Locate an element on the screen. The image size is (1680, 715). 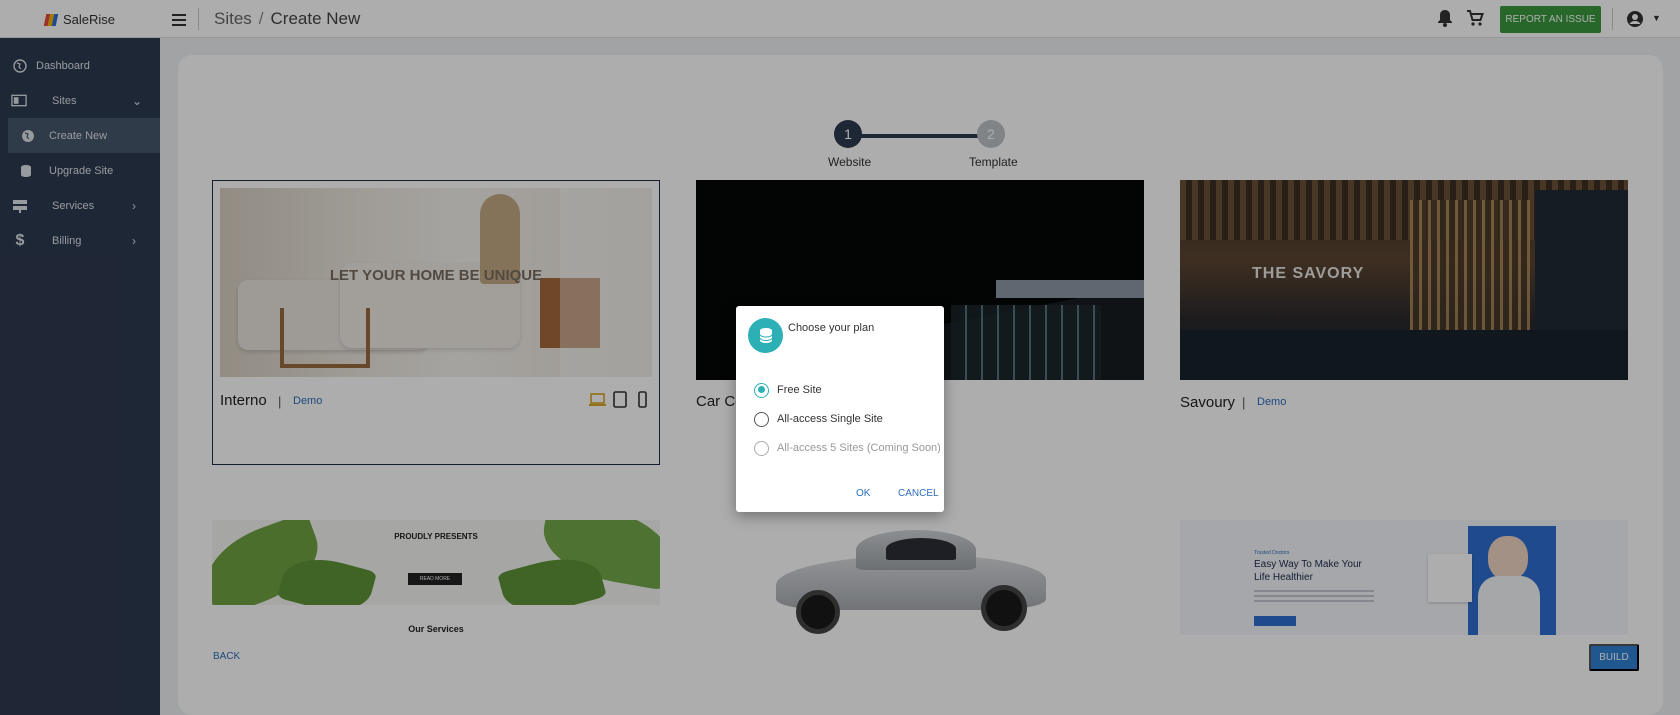
dialog-title: Choose your plan is located at coordinates (831, 328).